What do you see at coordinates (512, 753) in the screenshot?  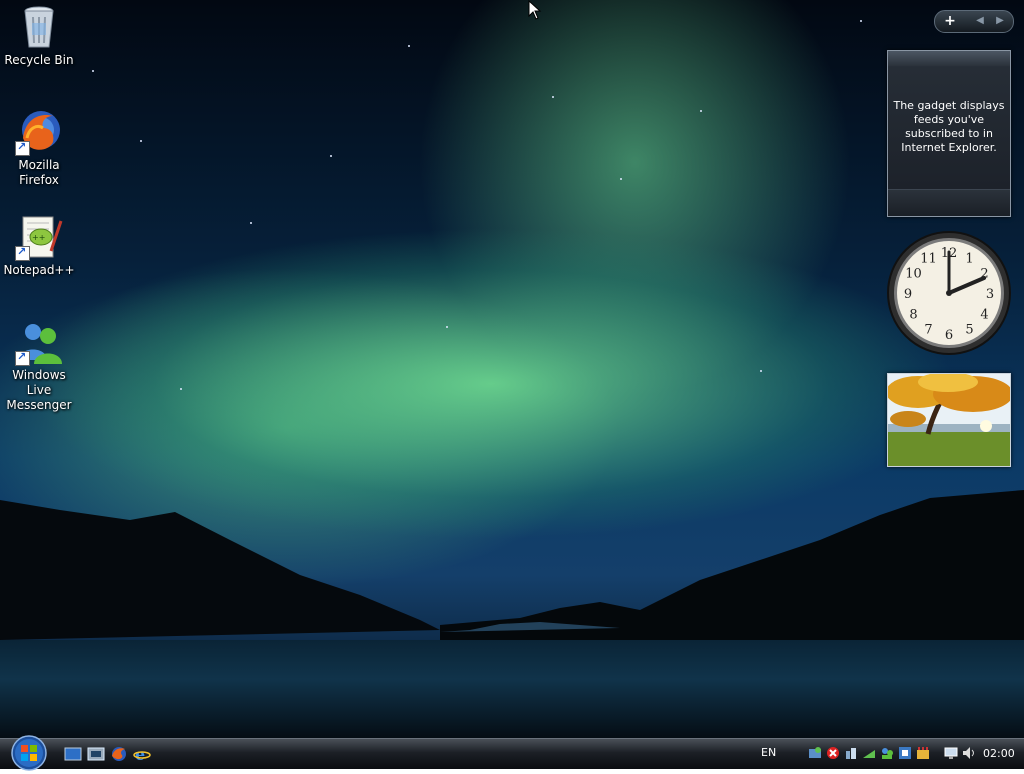 I see `taskbar: e EN 02:00` at bounding box center [512, 753].